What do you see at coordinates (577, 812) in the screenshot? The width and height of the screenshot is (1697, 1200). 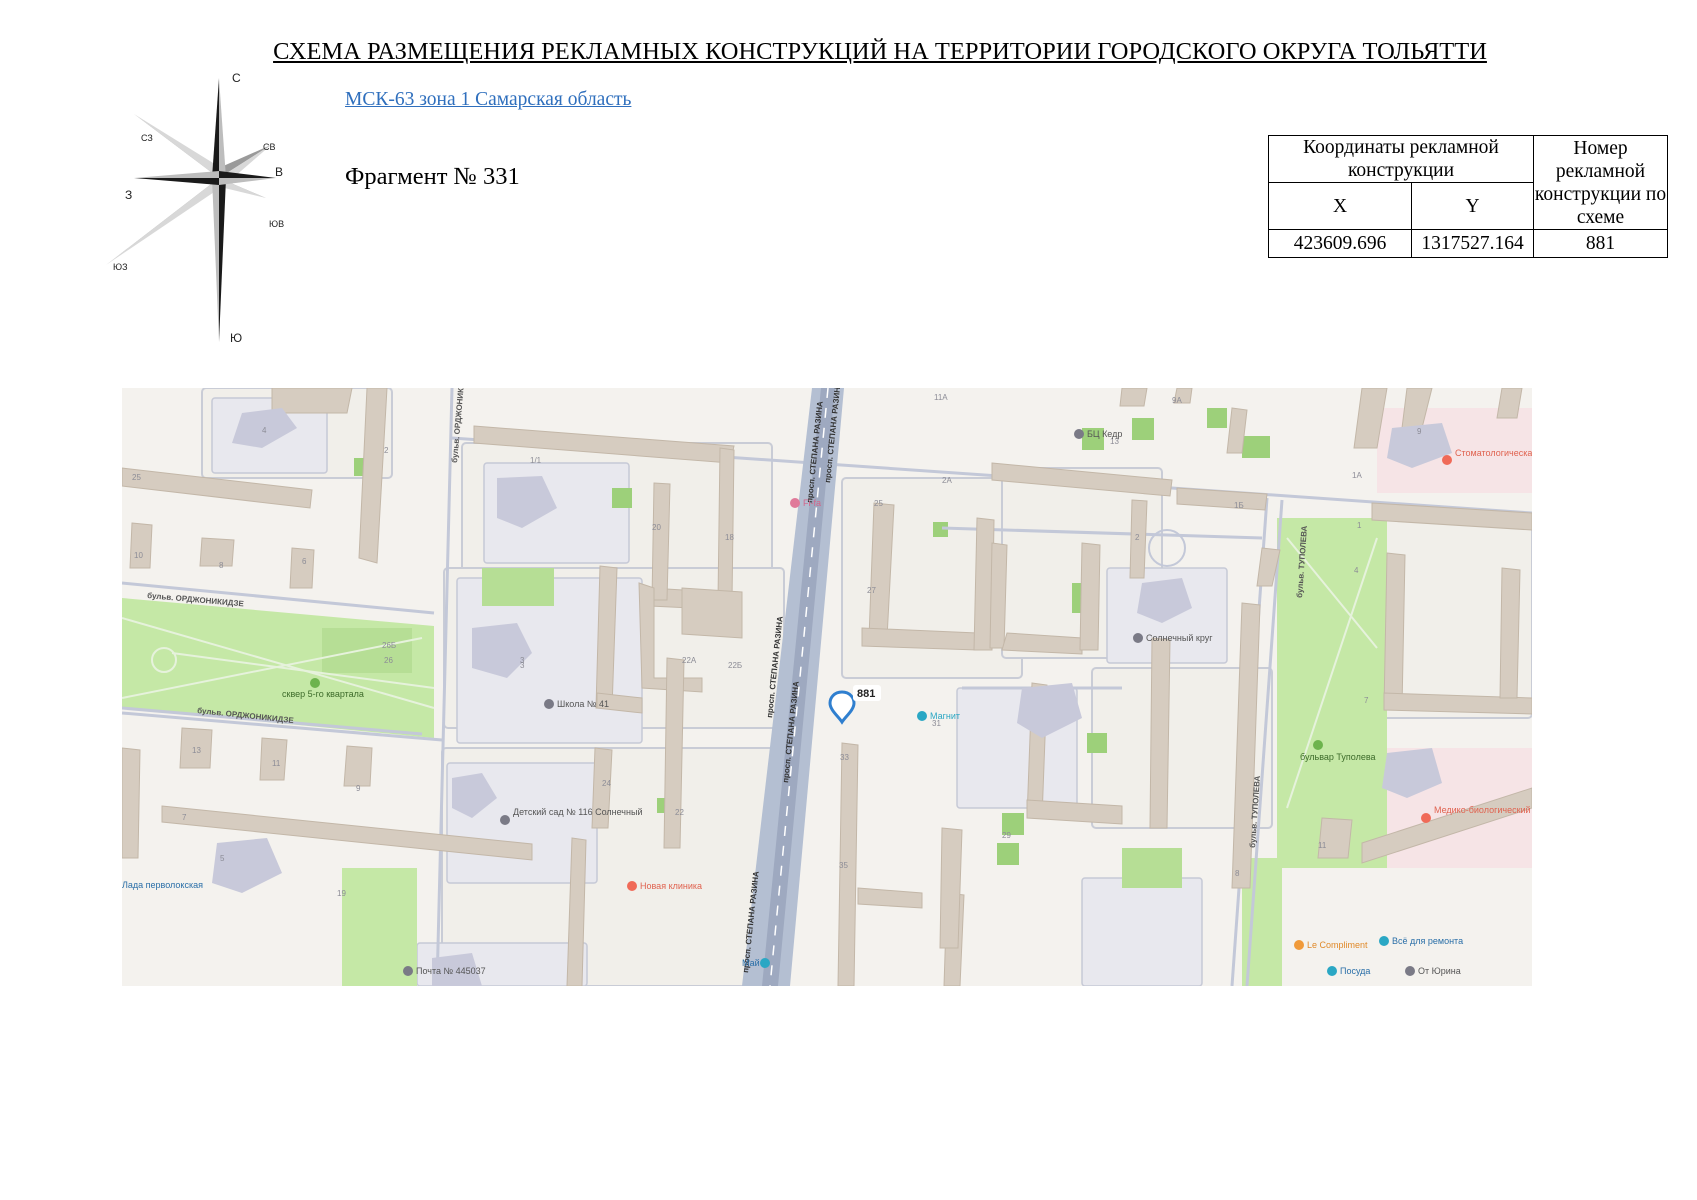 I see `poi-kindergarten: Детский сад № 116 Солнечный` at bounding box center [577, 812].